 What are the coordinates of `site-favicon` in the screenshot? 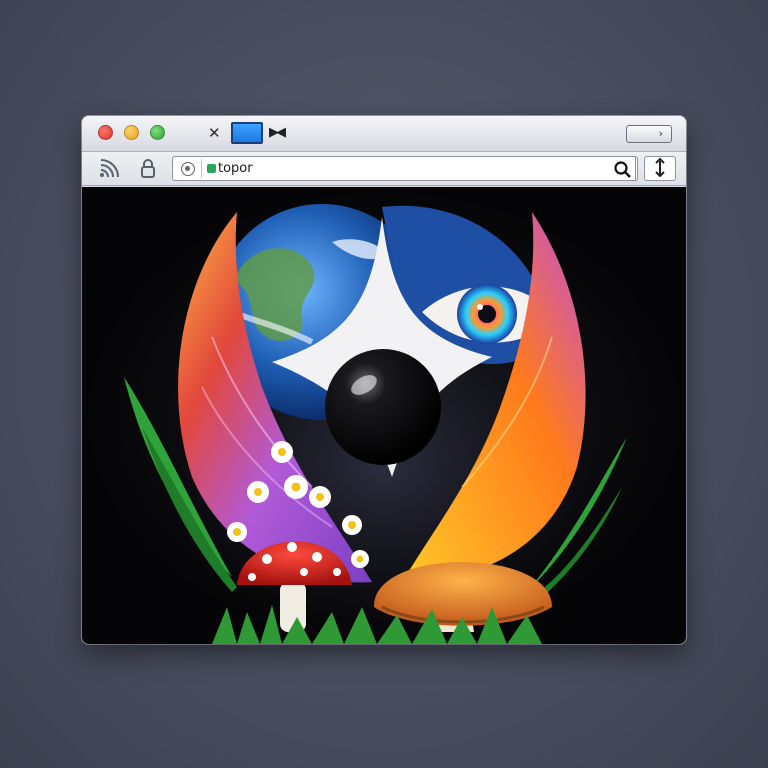 It's located at (211, 168).